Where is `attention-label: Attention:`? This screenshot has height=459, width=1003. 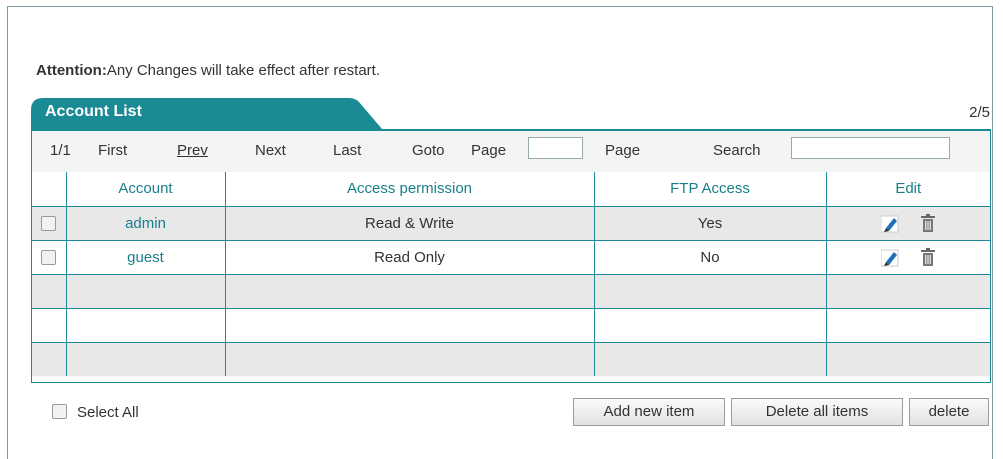 attention-label: Attention: is located at coordinates (71, 70).